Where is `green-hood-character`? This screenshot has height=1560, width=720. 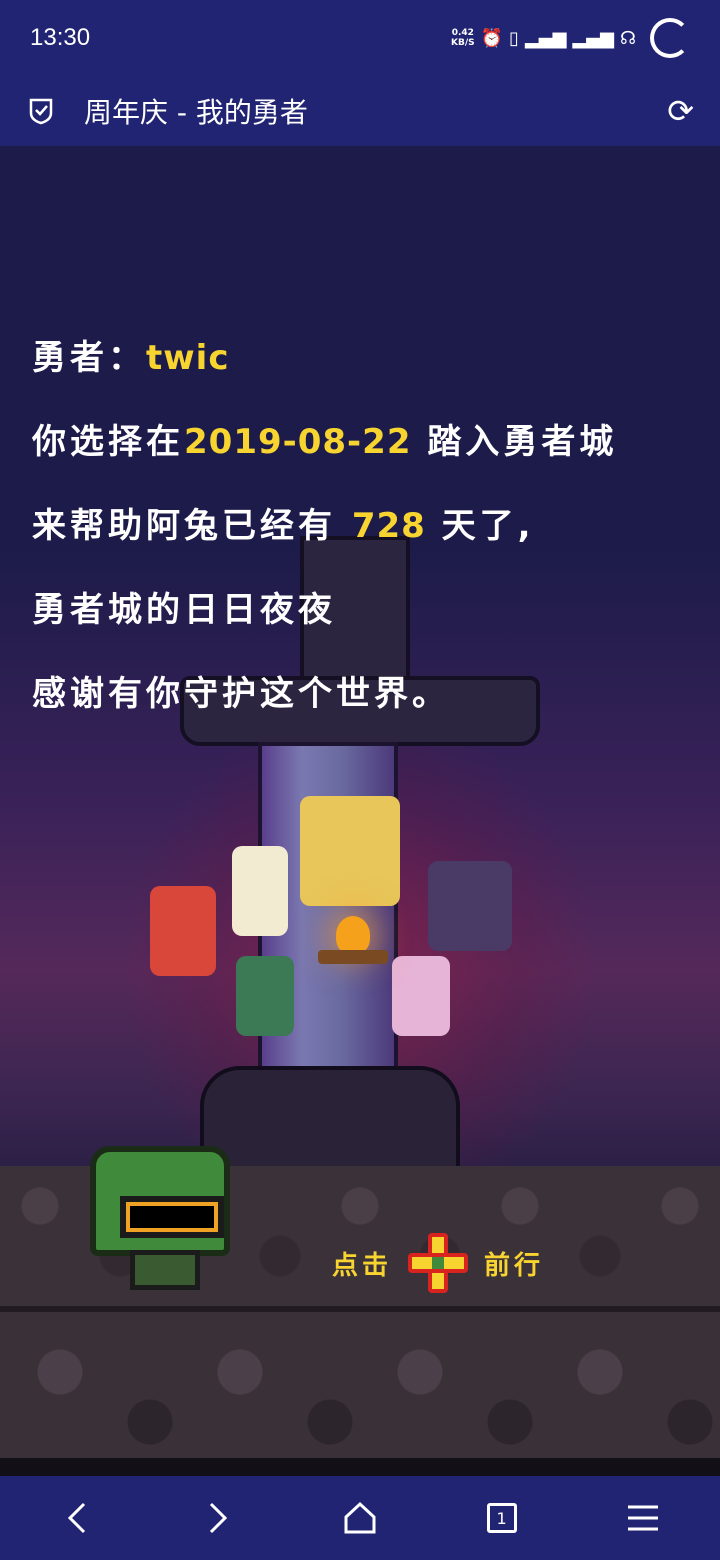
green-hood-character is located at coordinates (265, 996).